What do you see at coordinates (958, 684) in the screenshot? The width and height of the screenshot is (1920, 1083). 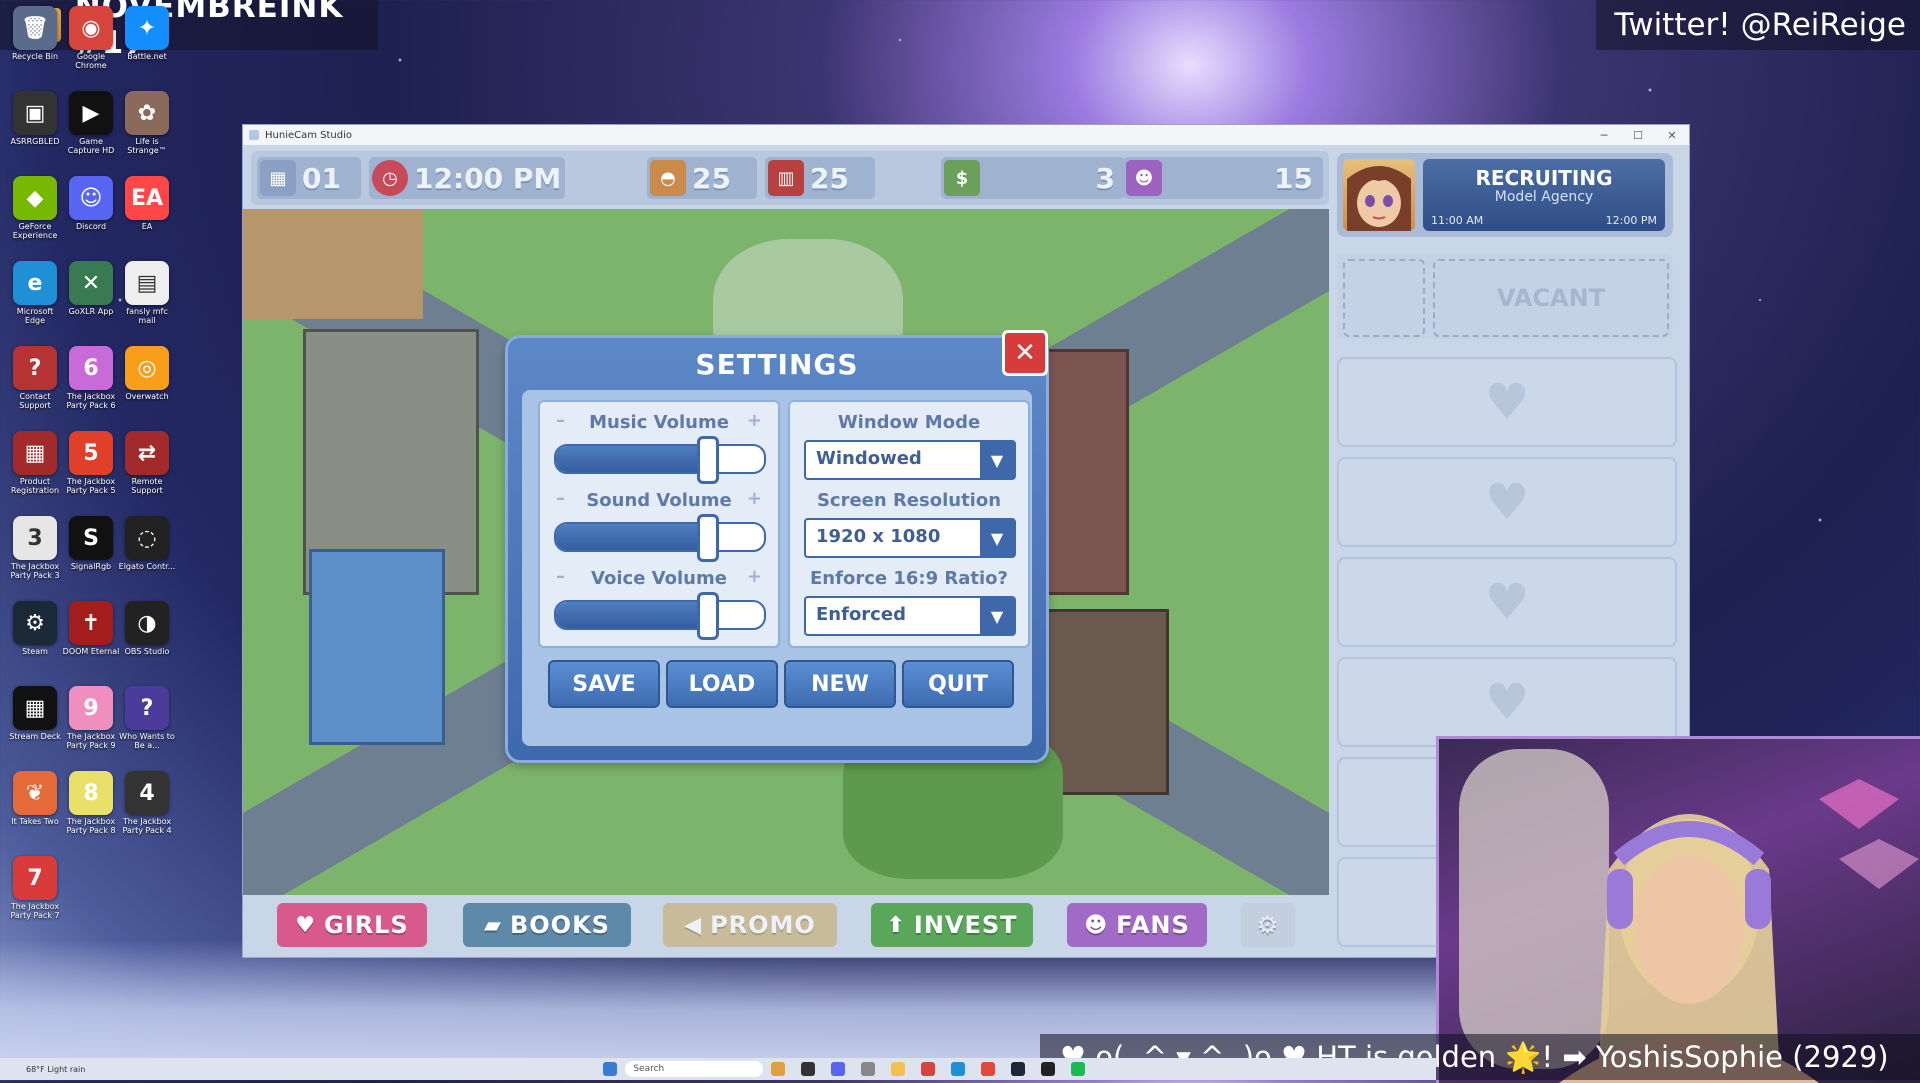 I see `quit-button: QUIT` at bounding box center [958, 684].